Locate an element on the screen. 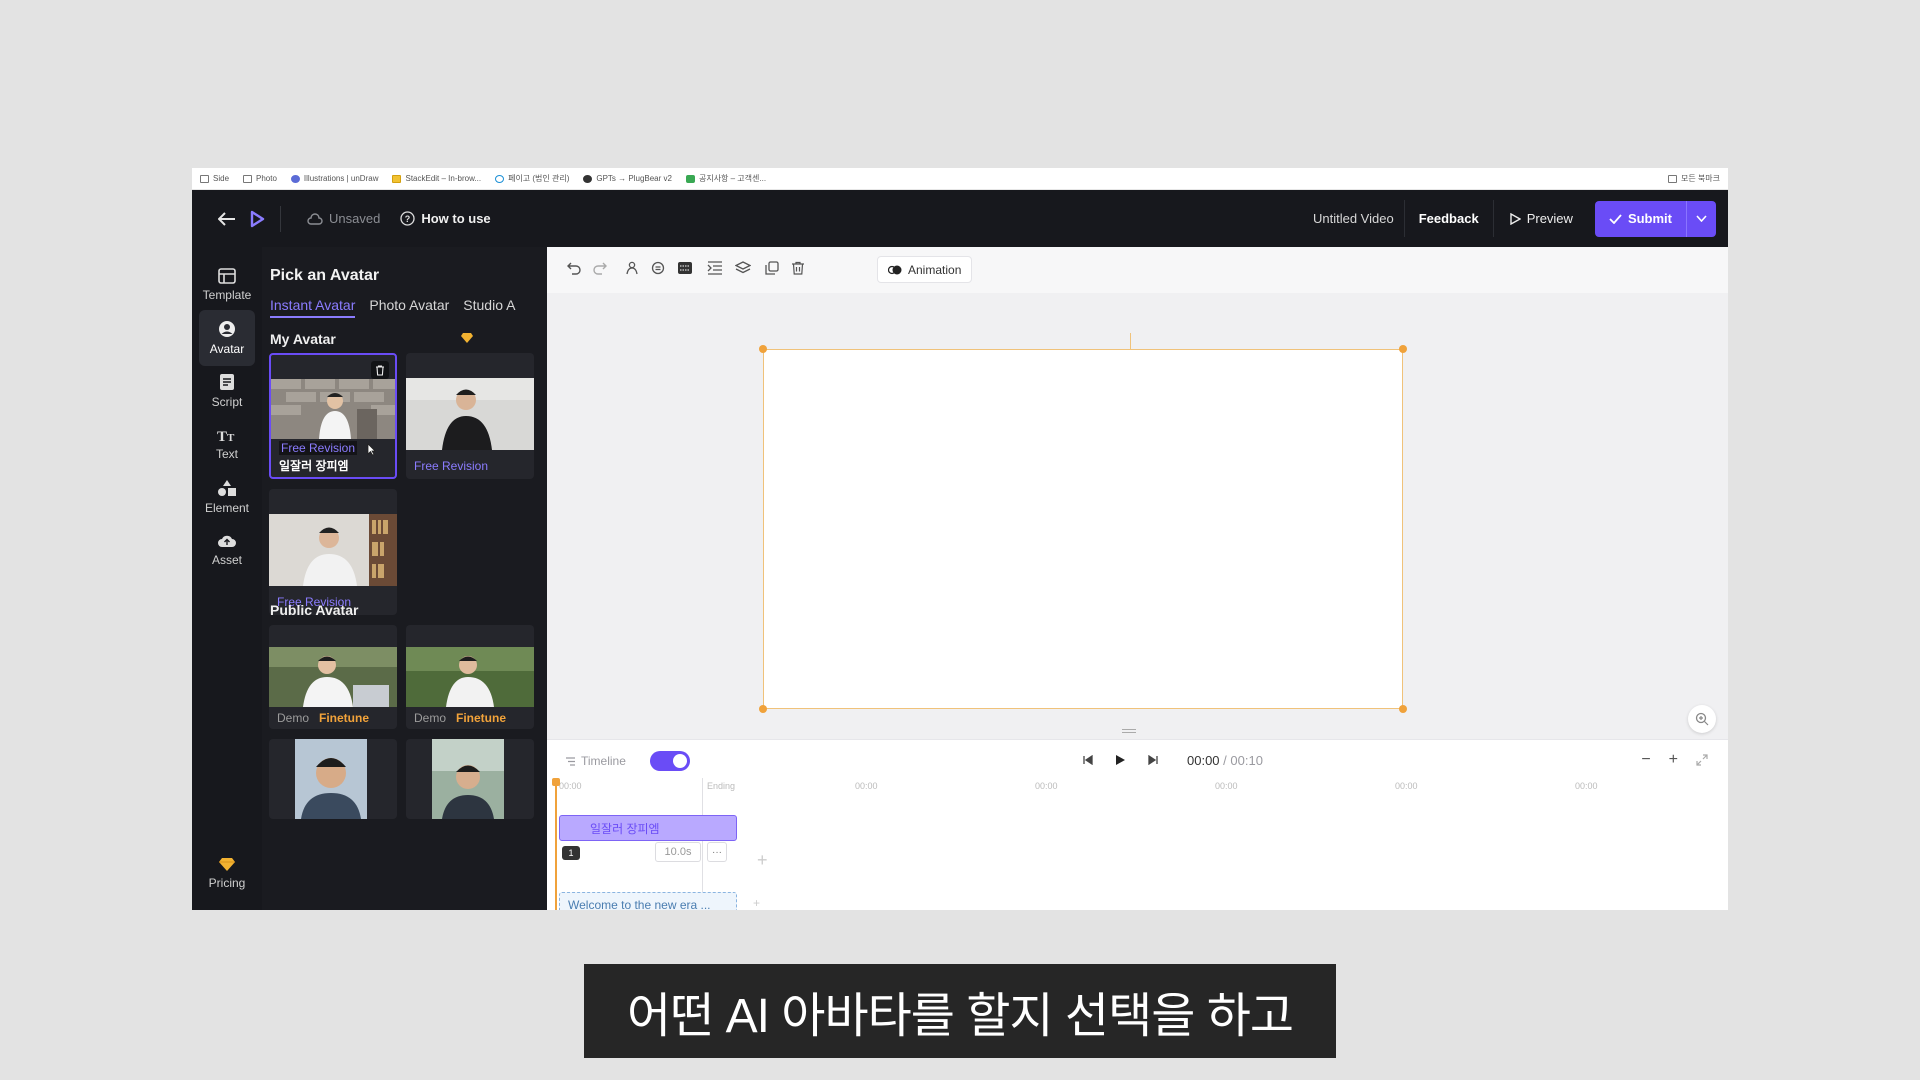  feedback-button: Feedback is located at coordinates (1448, 218).